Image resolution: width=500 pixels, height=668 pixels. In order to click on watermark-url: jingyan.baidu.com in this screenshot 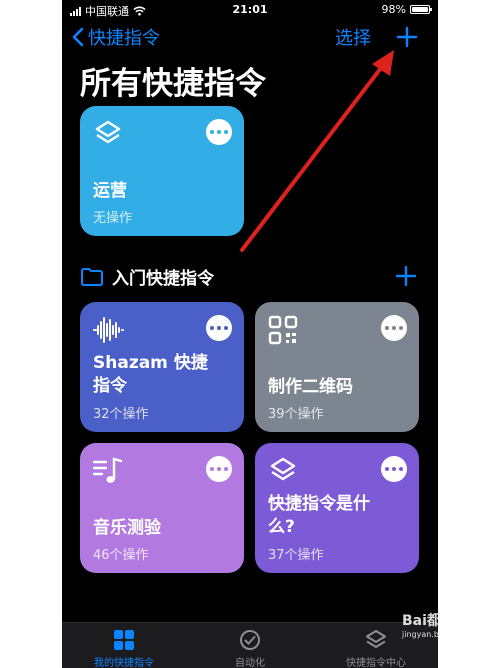, I will do `click(420, 634)`.